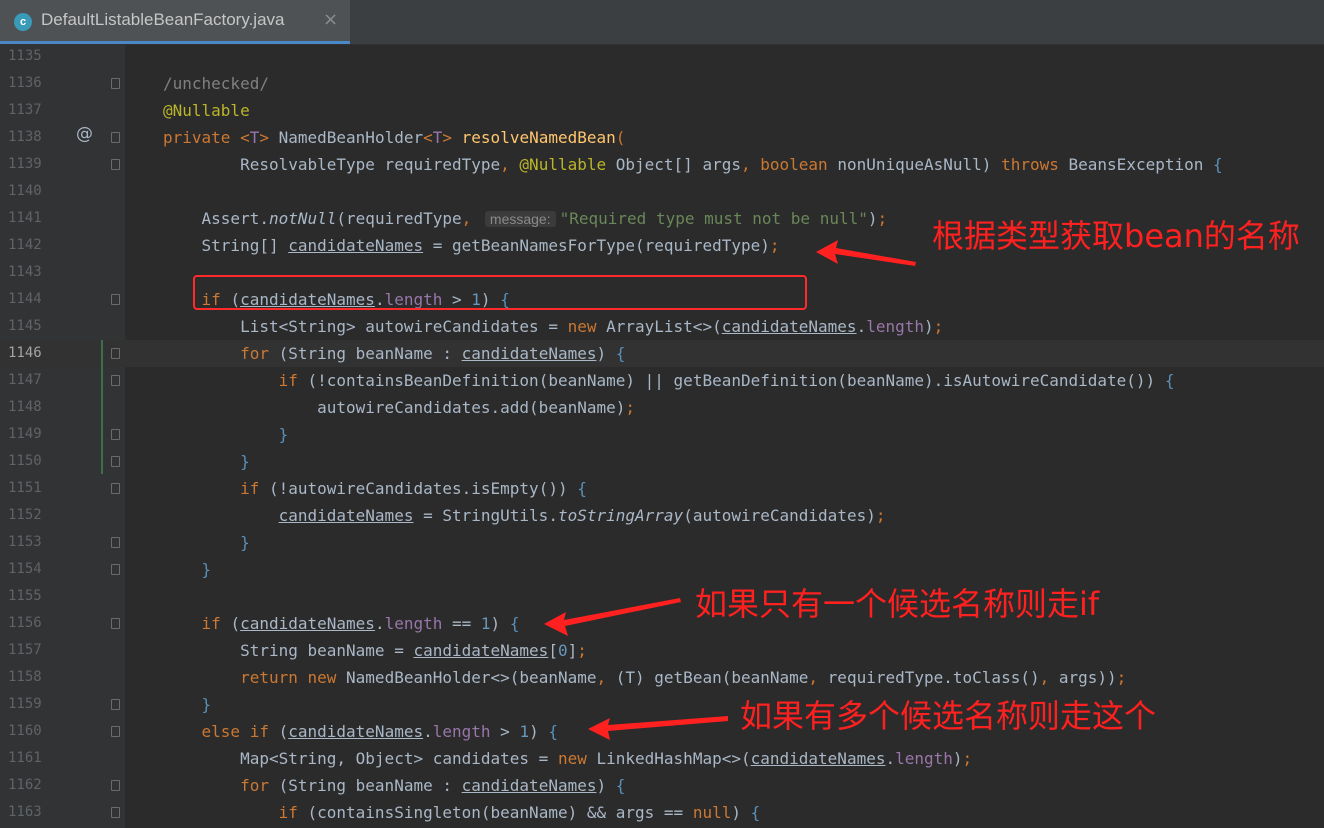 Image resolution: width=1324 pixels, height=828 pixels. I want to click on callout-single-candidate: 如果只有一个候选名称则走if, so click(897, 604).